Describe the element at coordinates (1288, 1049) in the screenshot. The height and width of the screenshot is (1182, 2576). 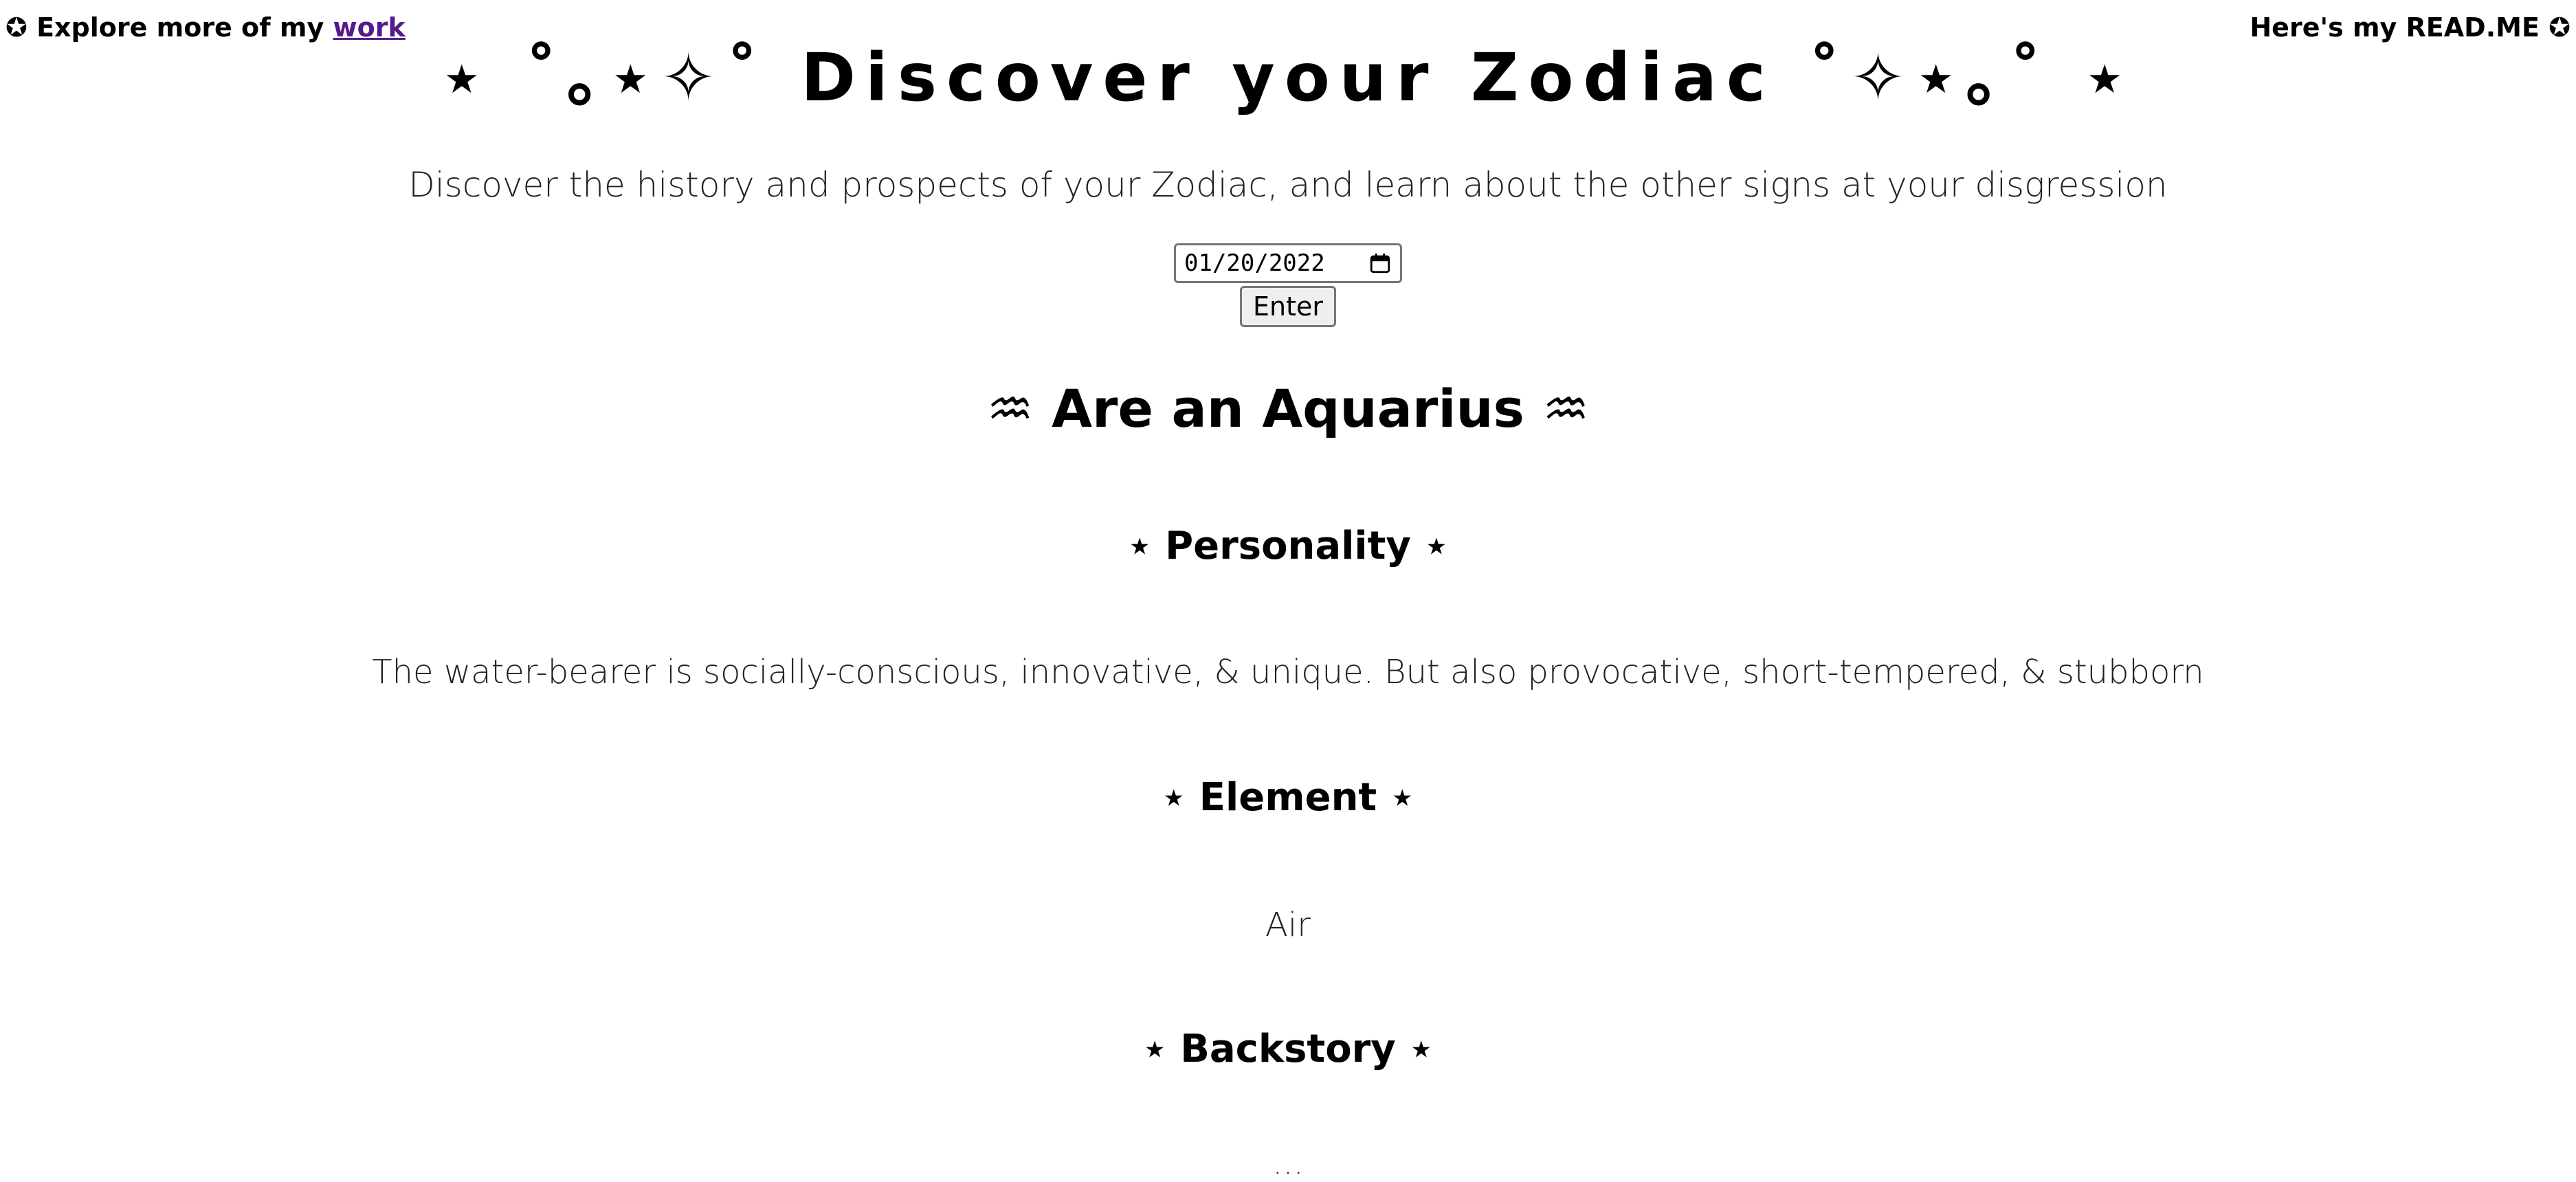
I see `backstory-heading: ⋆ Backstory ⋆` at that location.